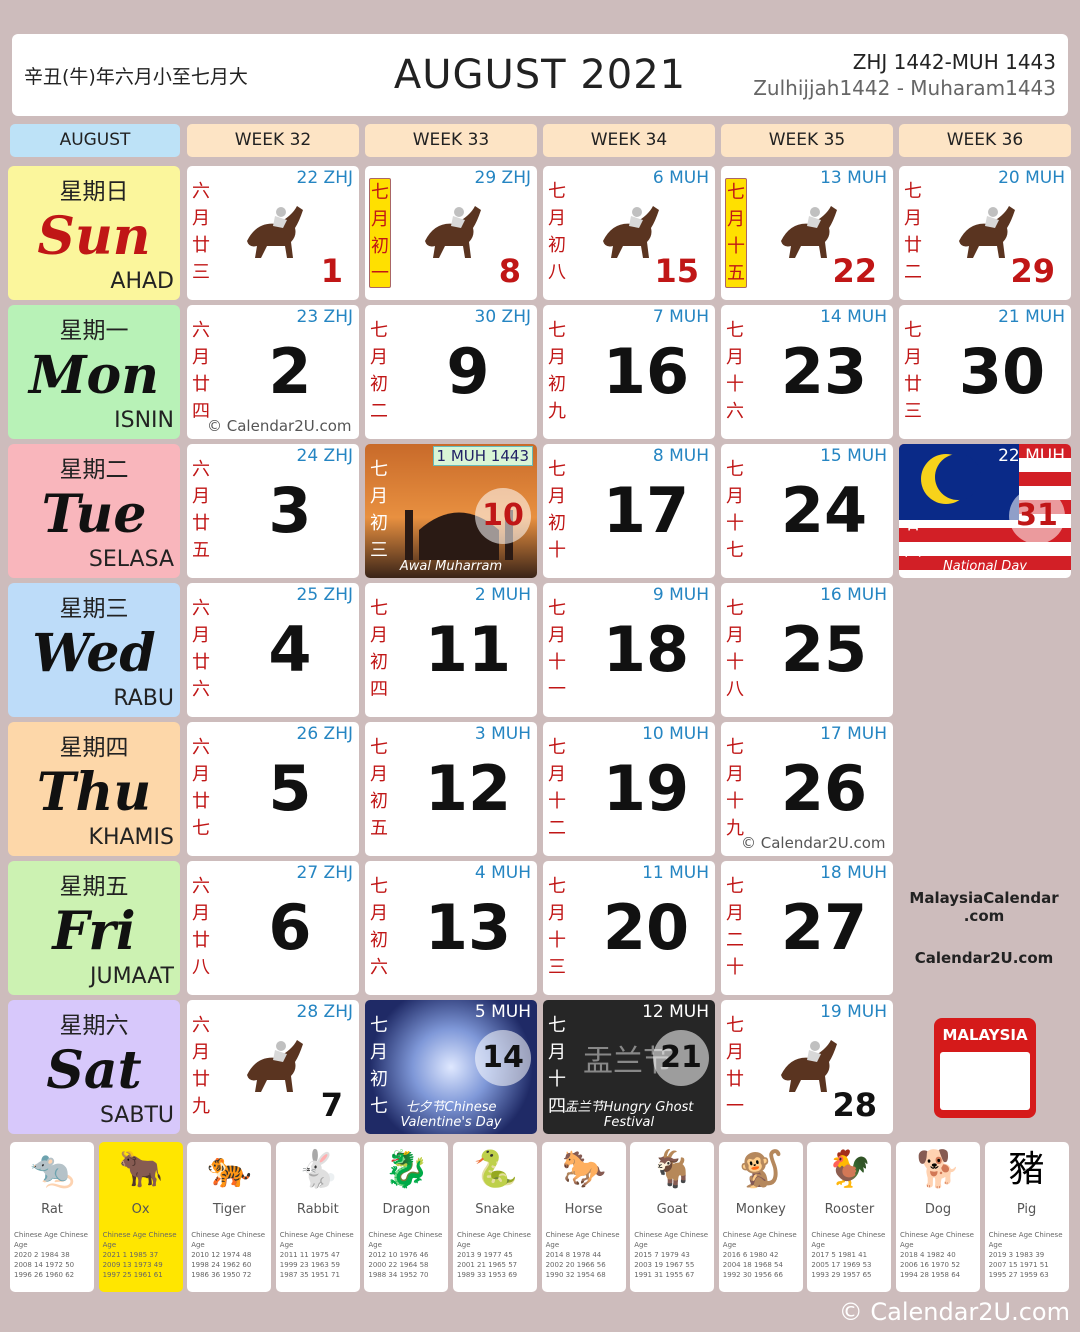 This screenshot has height=1332, width=1080. I want to click on date-number: 1, so click(331, 271).